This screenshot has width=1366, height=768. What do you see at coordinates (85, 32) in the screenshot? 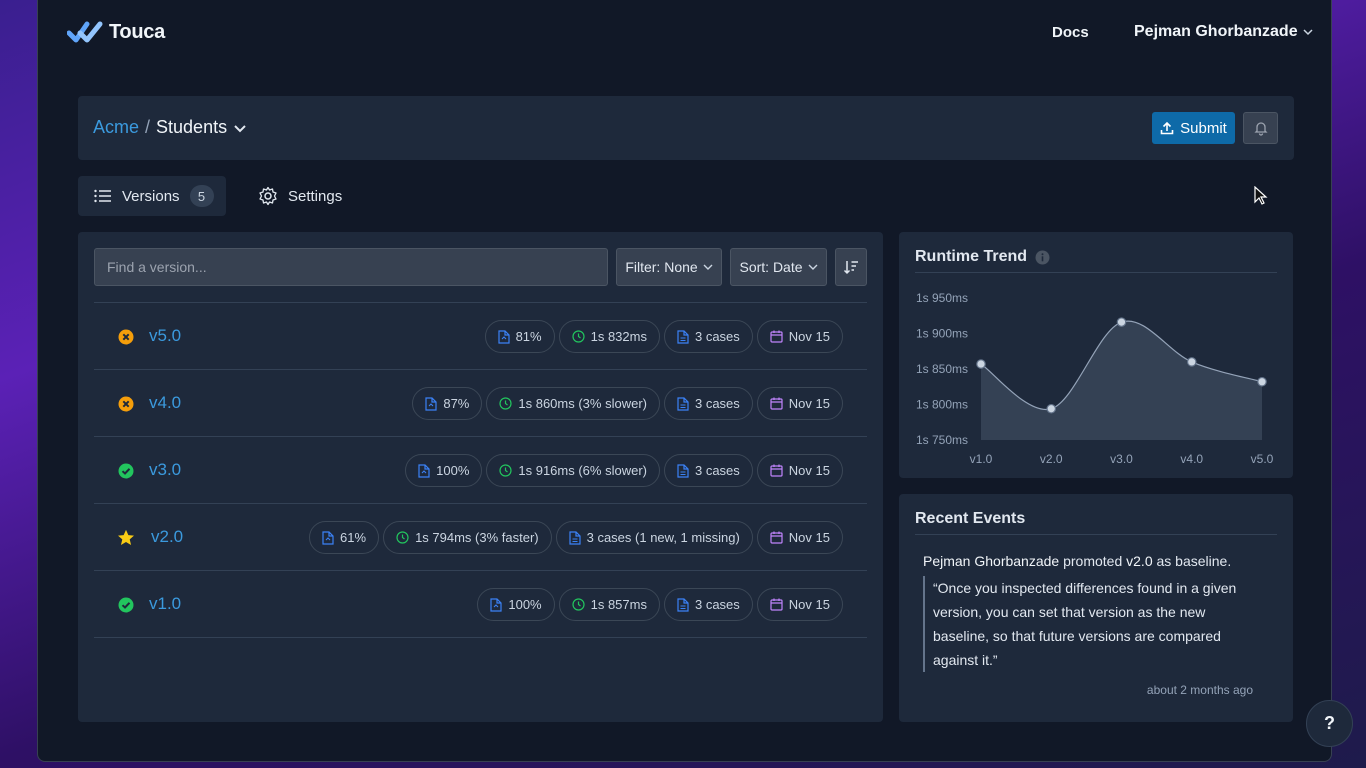
I see `touca-logo-icon` at bounding box center [85, 32].